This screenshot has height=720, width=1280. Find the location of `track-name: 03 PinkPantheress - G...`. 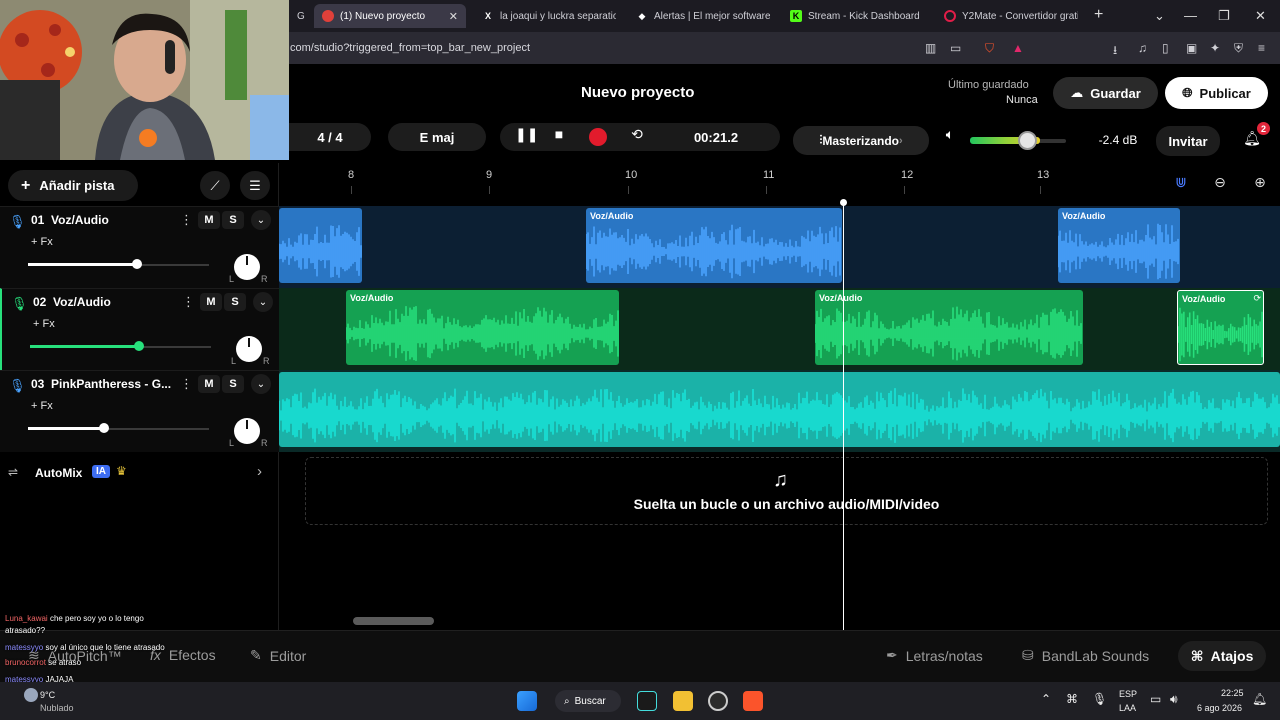

track-name: 03 PinkPantheress - G... is located at coordinates (101, 384).